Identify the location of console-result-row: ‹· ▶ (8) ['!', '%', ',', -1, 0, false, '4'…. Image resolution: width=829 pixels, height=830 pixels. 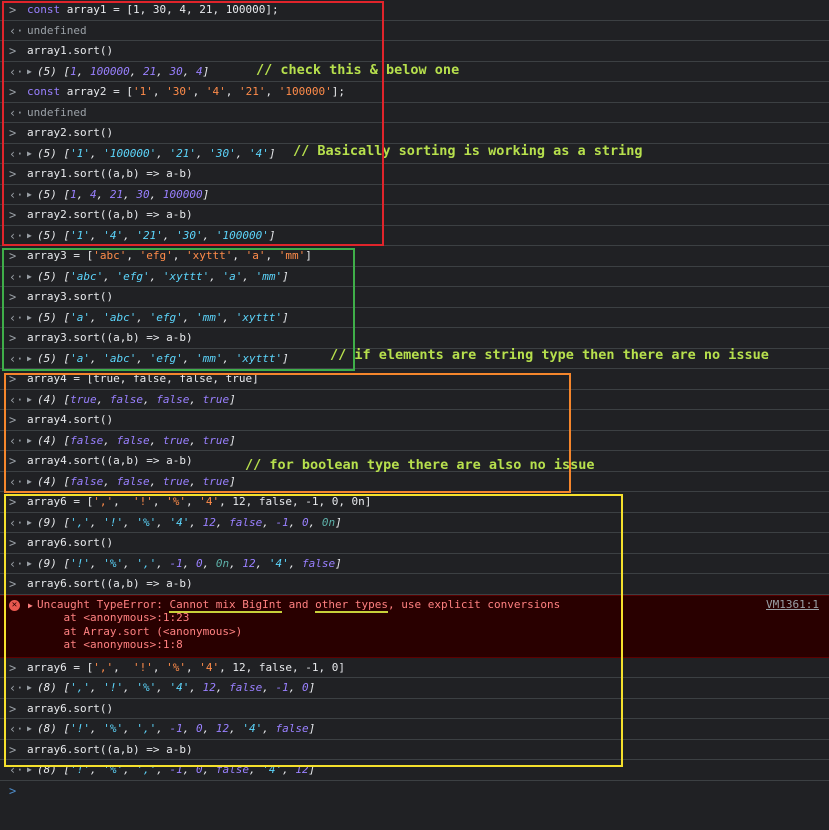
(414, 770).